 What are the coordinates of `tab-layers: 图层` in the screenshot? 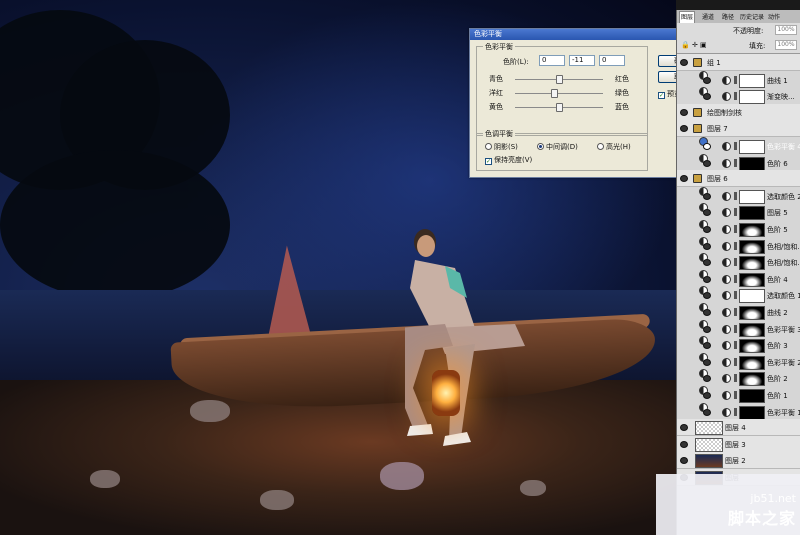 It's located at (687, 17).